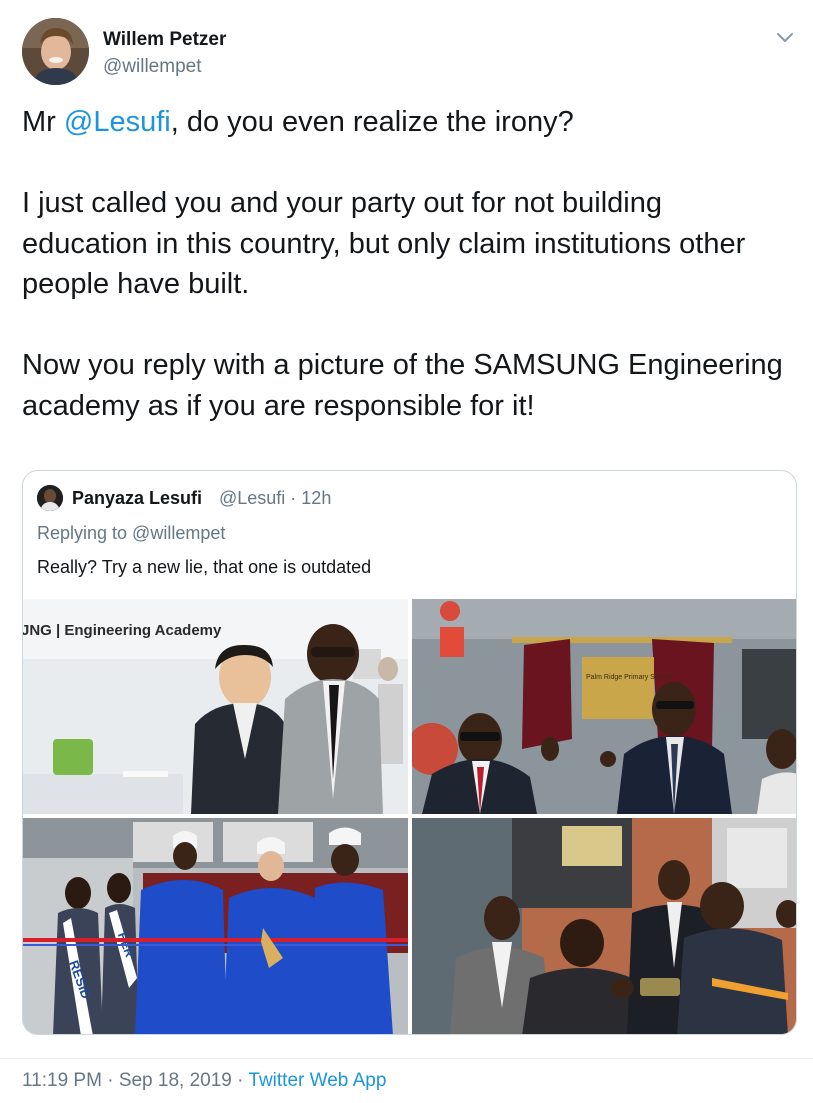 The image size is (813, 1103). Describe the element at coordinates (62, 1080) in the screenshot. I see `tweet-time: 11:19 PM` at that location.